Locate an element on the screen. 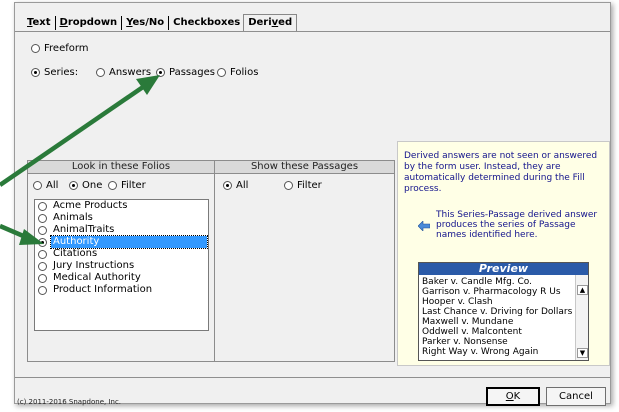  folio-one-label: One is located at coordinates (92, 185).